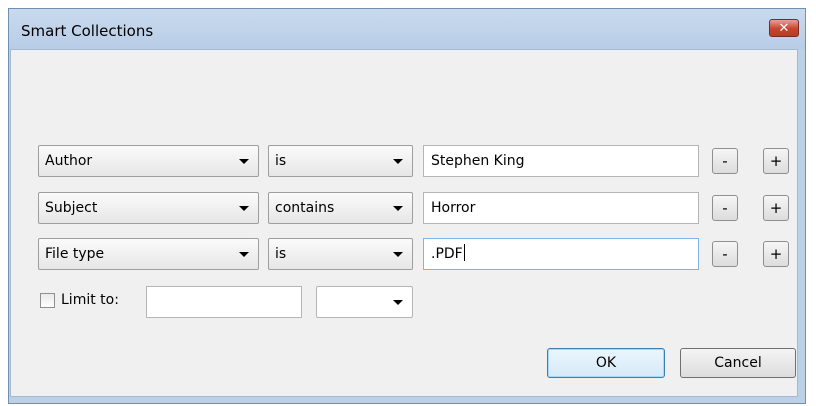 The image size is (816, 406). I want to click on limit-unit-select, so click(364, 302).